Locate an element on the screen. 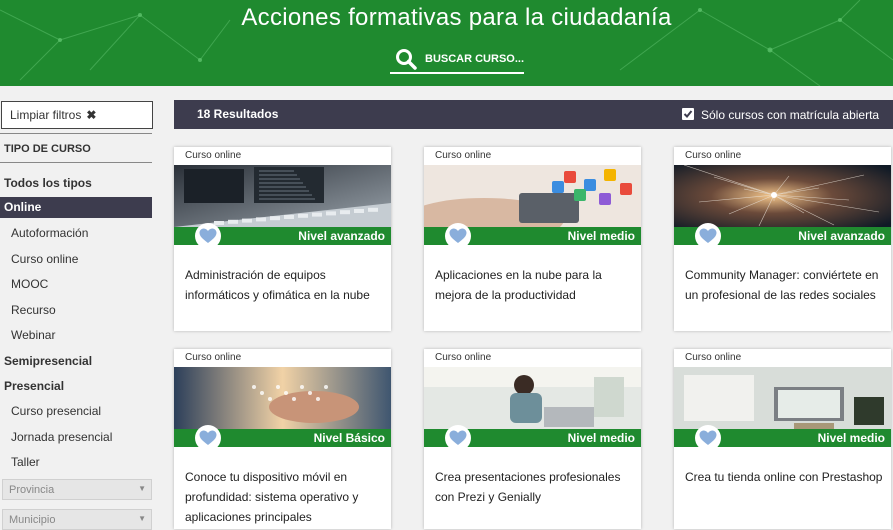 The height and width of the screenshot is (530, 893). municipality-select: Municipio ▼ is located at coordinates (77, 519).